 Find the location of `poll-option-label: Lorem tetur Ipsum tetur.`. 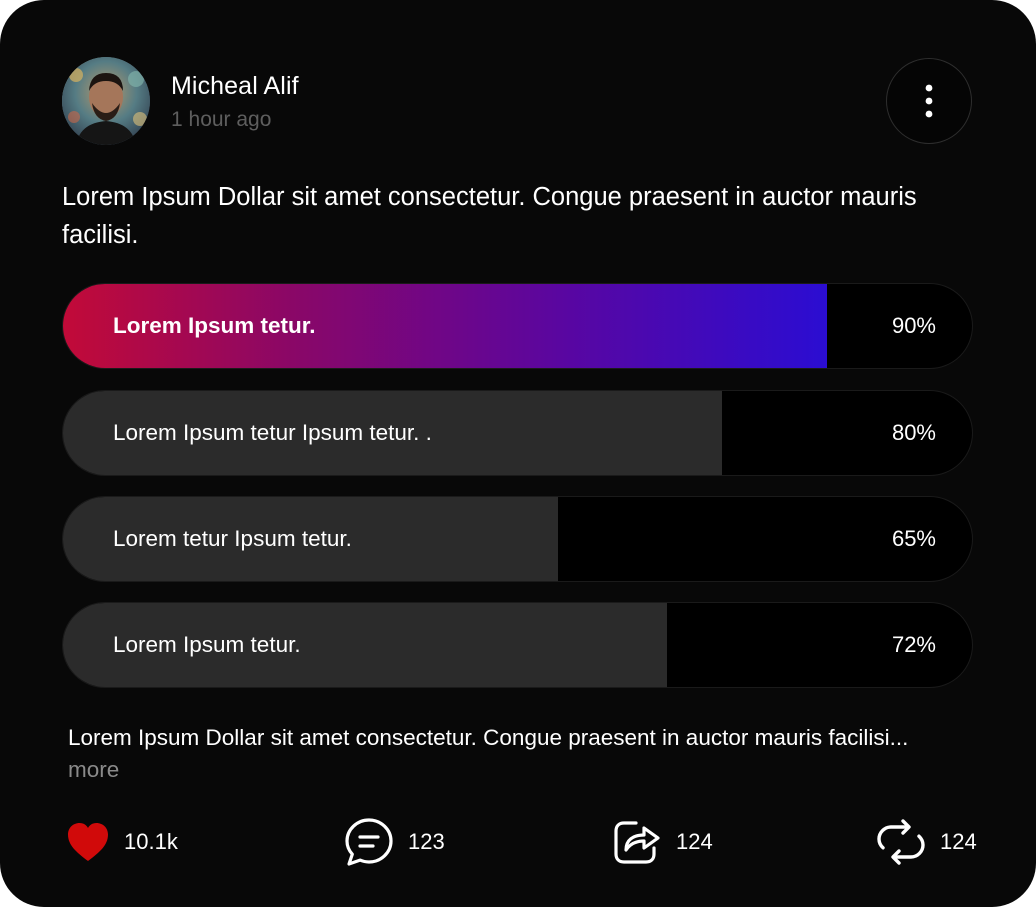

poll-option-label: Lorem tetur Ipsum tetur. is located at coordinates (232, 538).